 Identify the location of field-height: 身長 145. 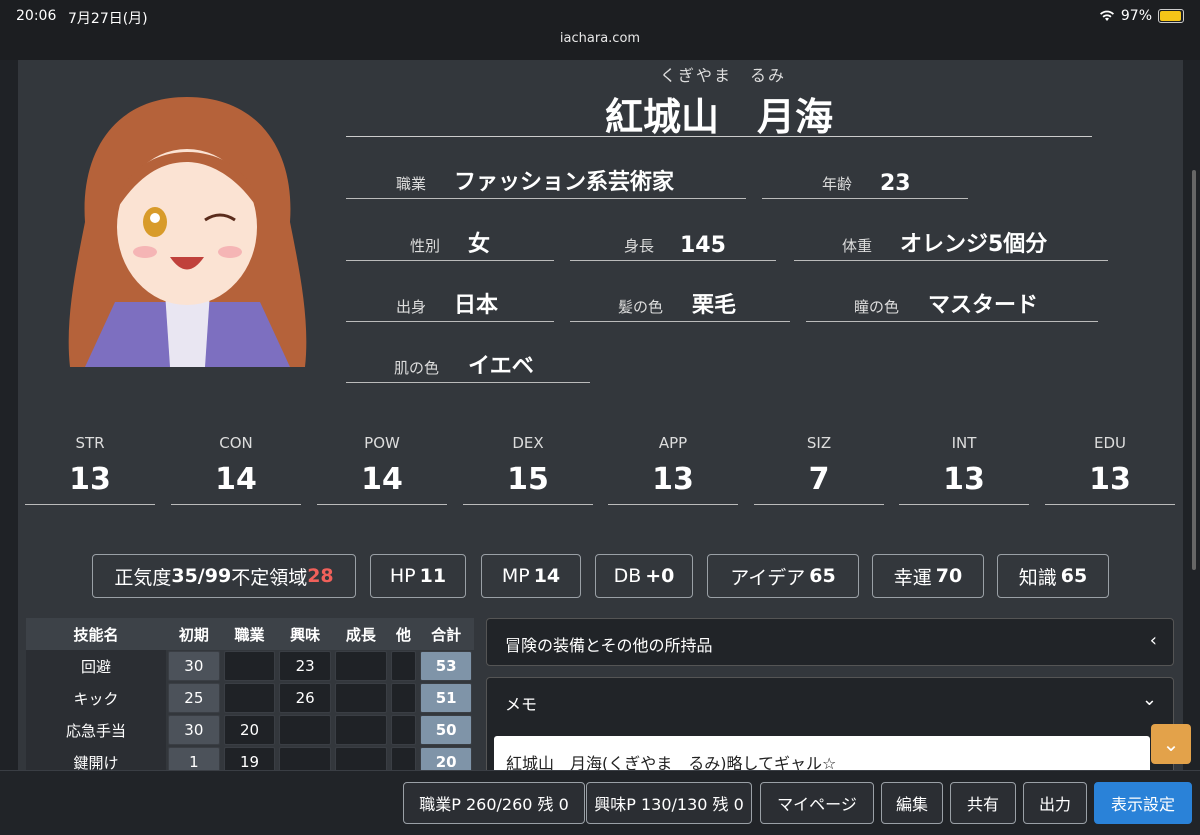
(673, 243).